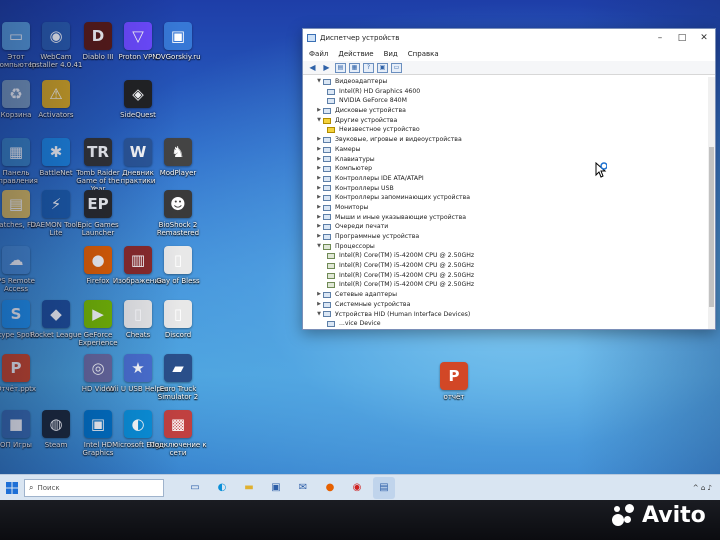 The width and height of the screenshot is (720, 540). Describe the element at coordinates (391, 54) in the screenshot. I see `menu-view: Вид` at that location.